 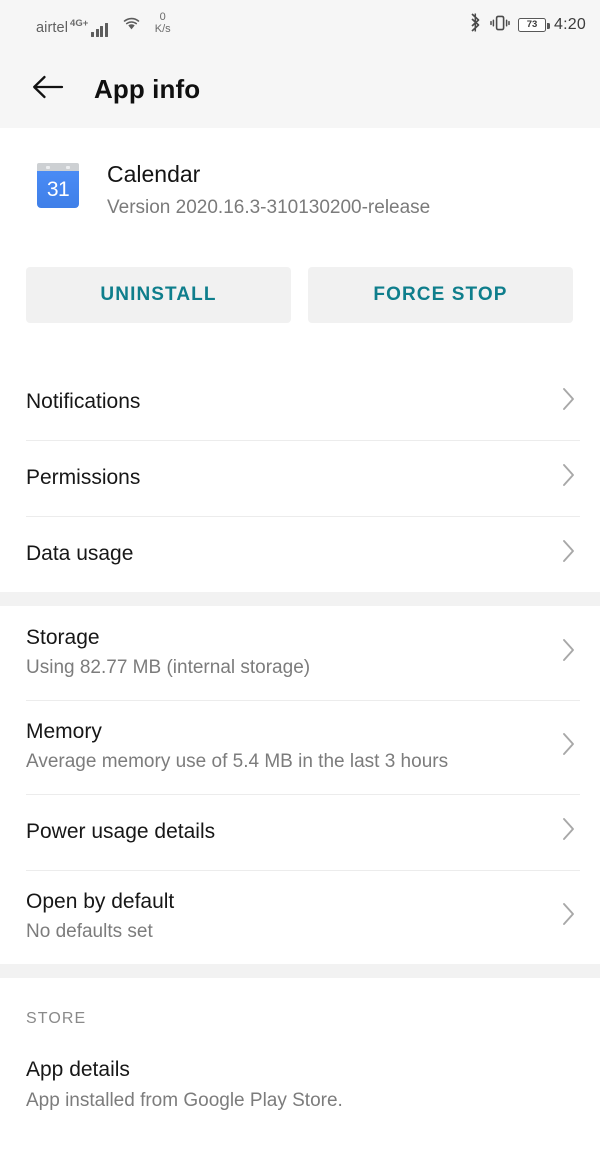 What do you see at coordinates (475, 25) in the screenshot?
I see `bluetooth-icon` at bounding box center [475, 25].